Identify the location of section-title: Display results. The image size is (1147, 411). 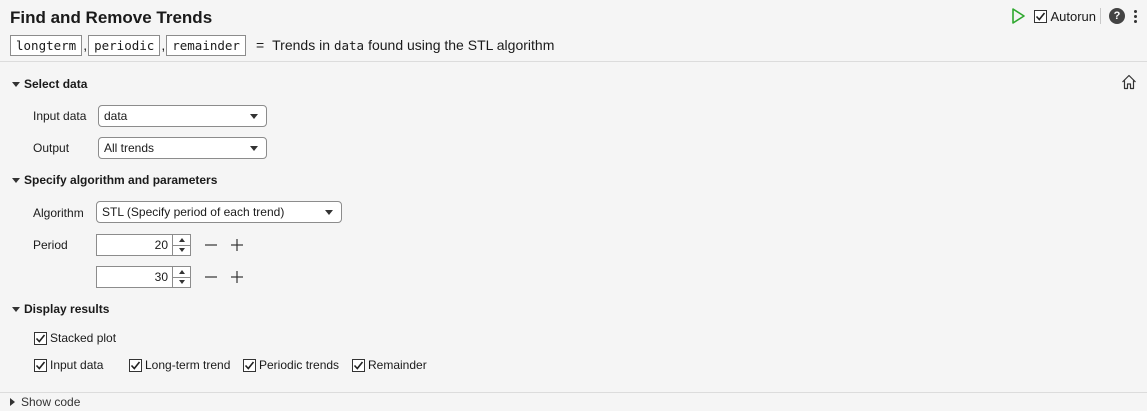
(67, 309).